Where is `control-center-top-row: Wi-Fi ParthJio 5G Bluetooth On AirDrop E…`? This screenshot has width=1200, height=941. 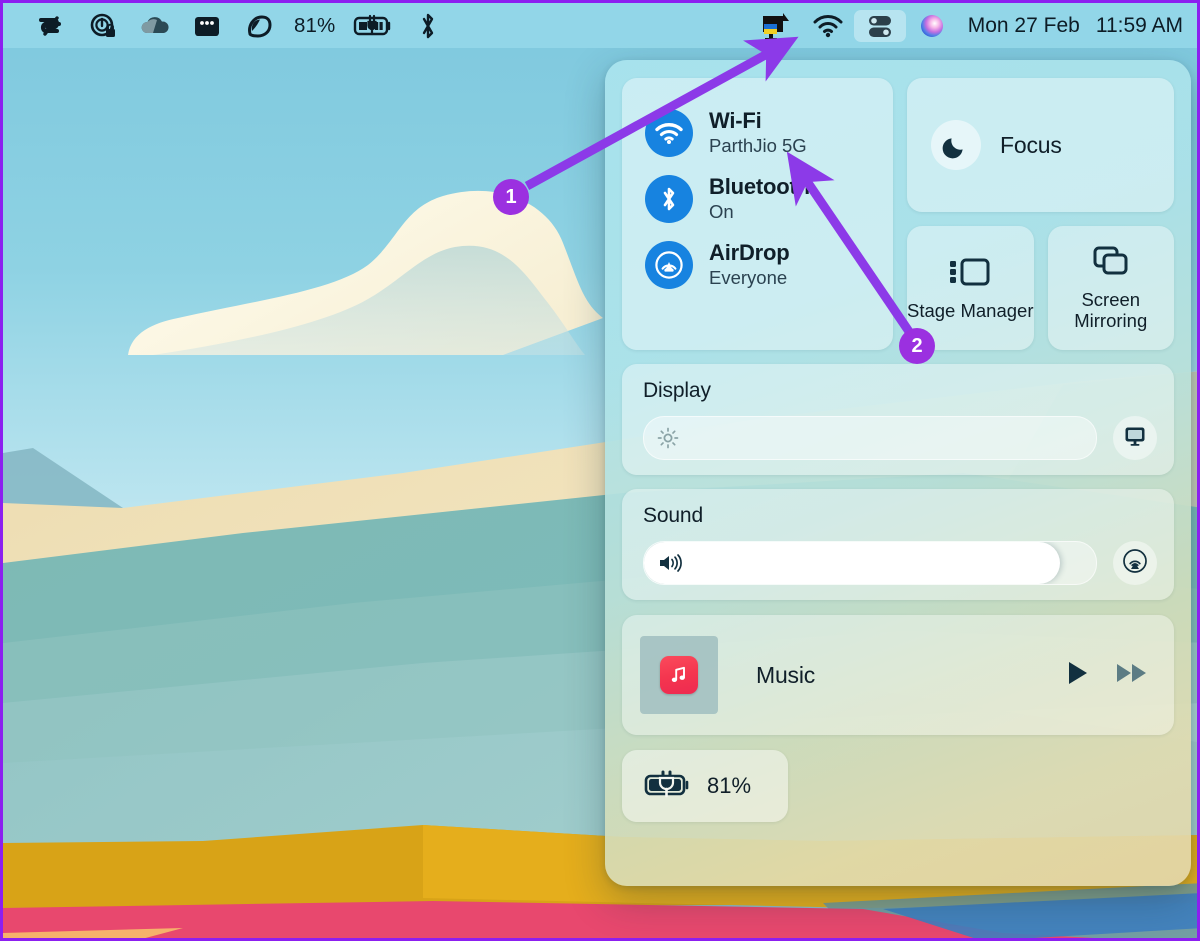 control-center-top-row: Wi-Fi ParthJio 5G Bluetooth On AirDrop E… is located at coordinates (898, 214).